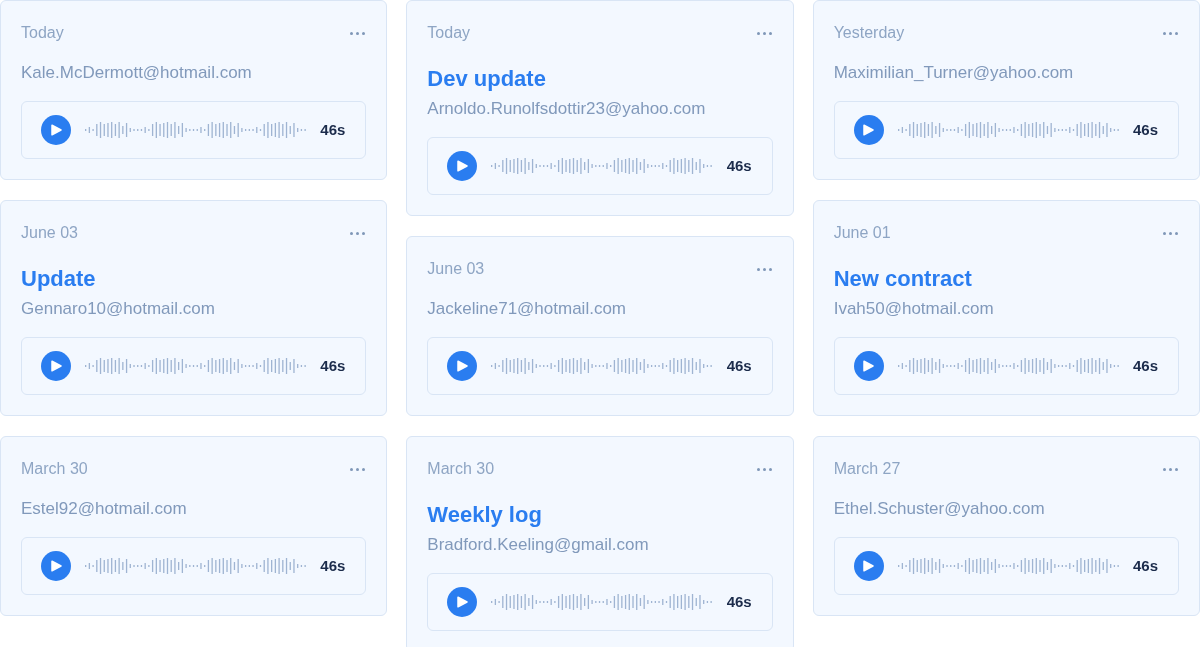  I want to click on card-title: Update, so click(59, 279).